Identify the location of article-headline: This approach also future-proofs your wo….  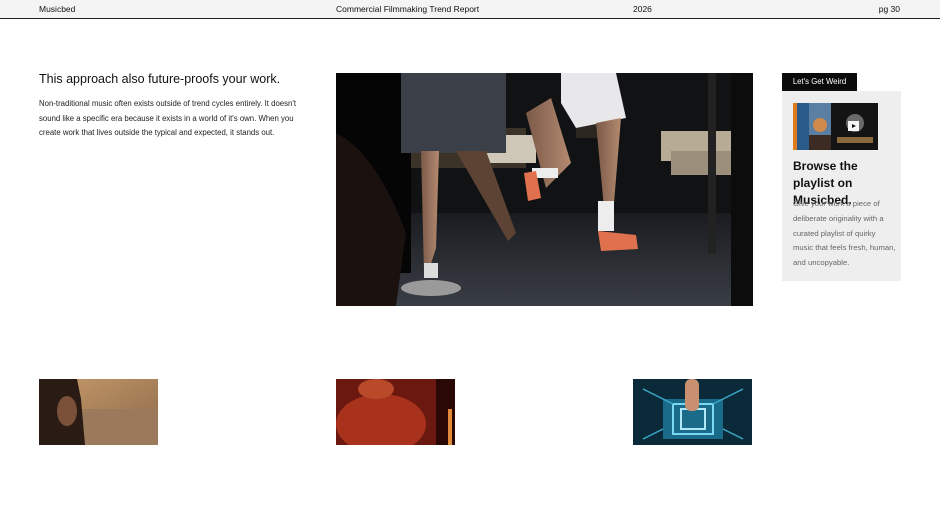
(160, 79).